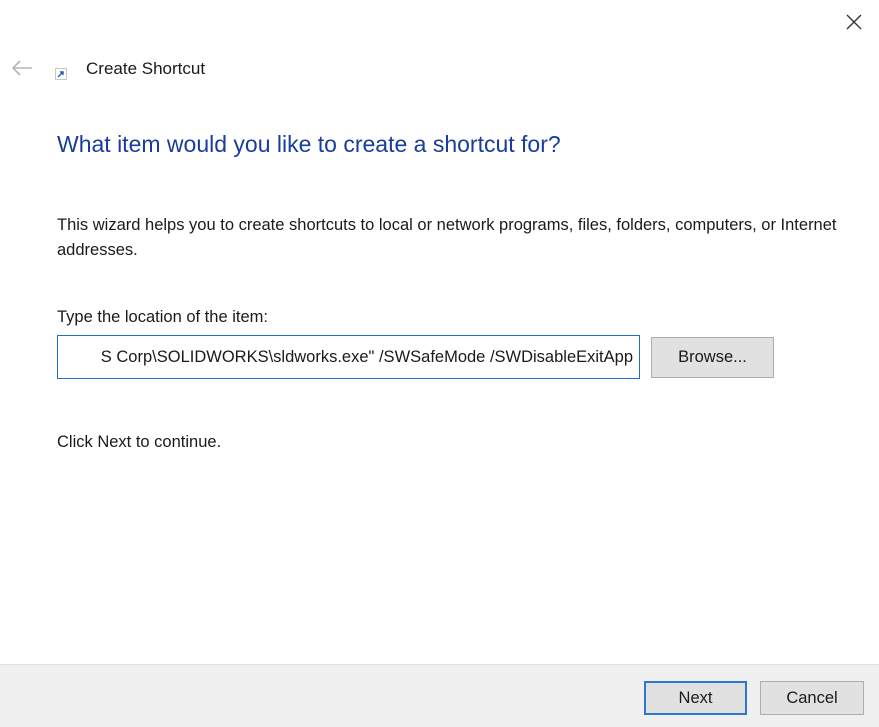 The width and height of the screenshot is (879, 727). What do you see at coordinates (439, 695) in the screenshot?
I see `footer-bar` at bounding box center [439, 695].